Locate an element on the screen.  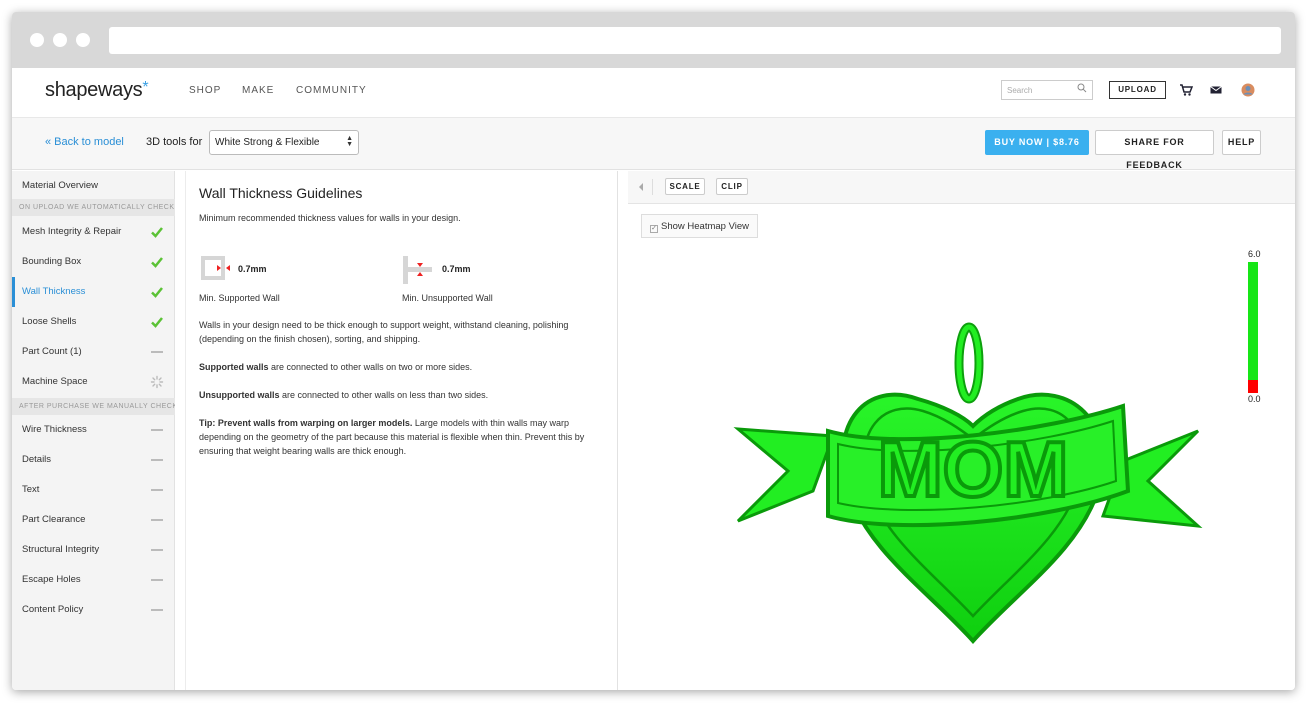
sidebar-item-loose-shells: Loose Shells is located at coordinates (93, 322).